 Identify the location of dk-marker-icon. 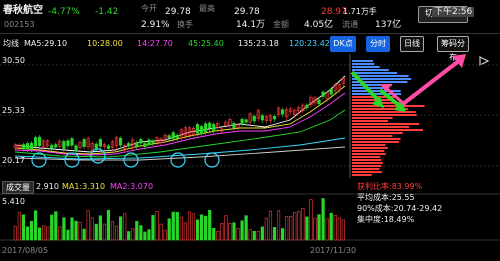
(39, 160).